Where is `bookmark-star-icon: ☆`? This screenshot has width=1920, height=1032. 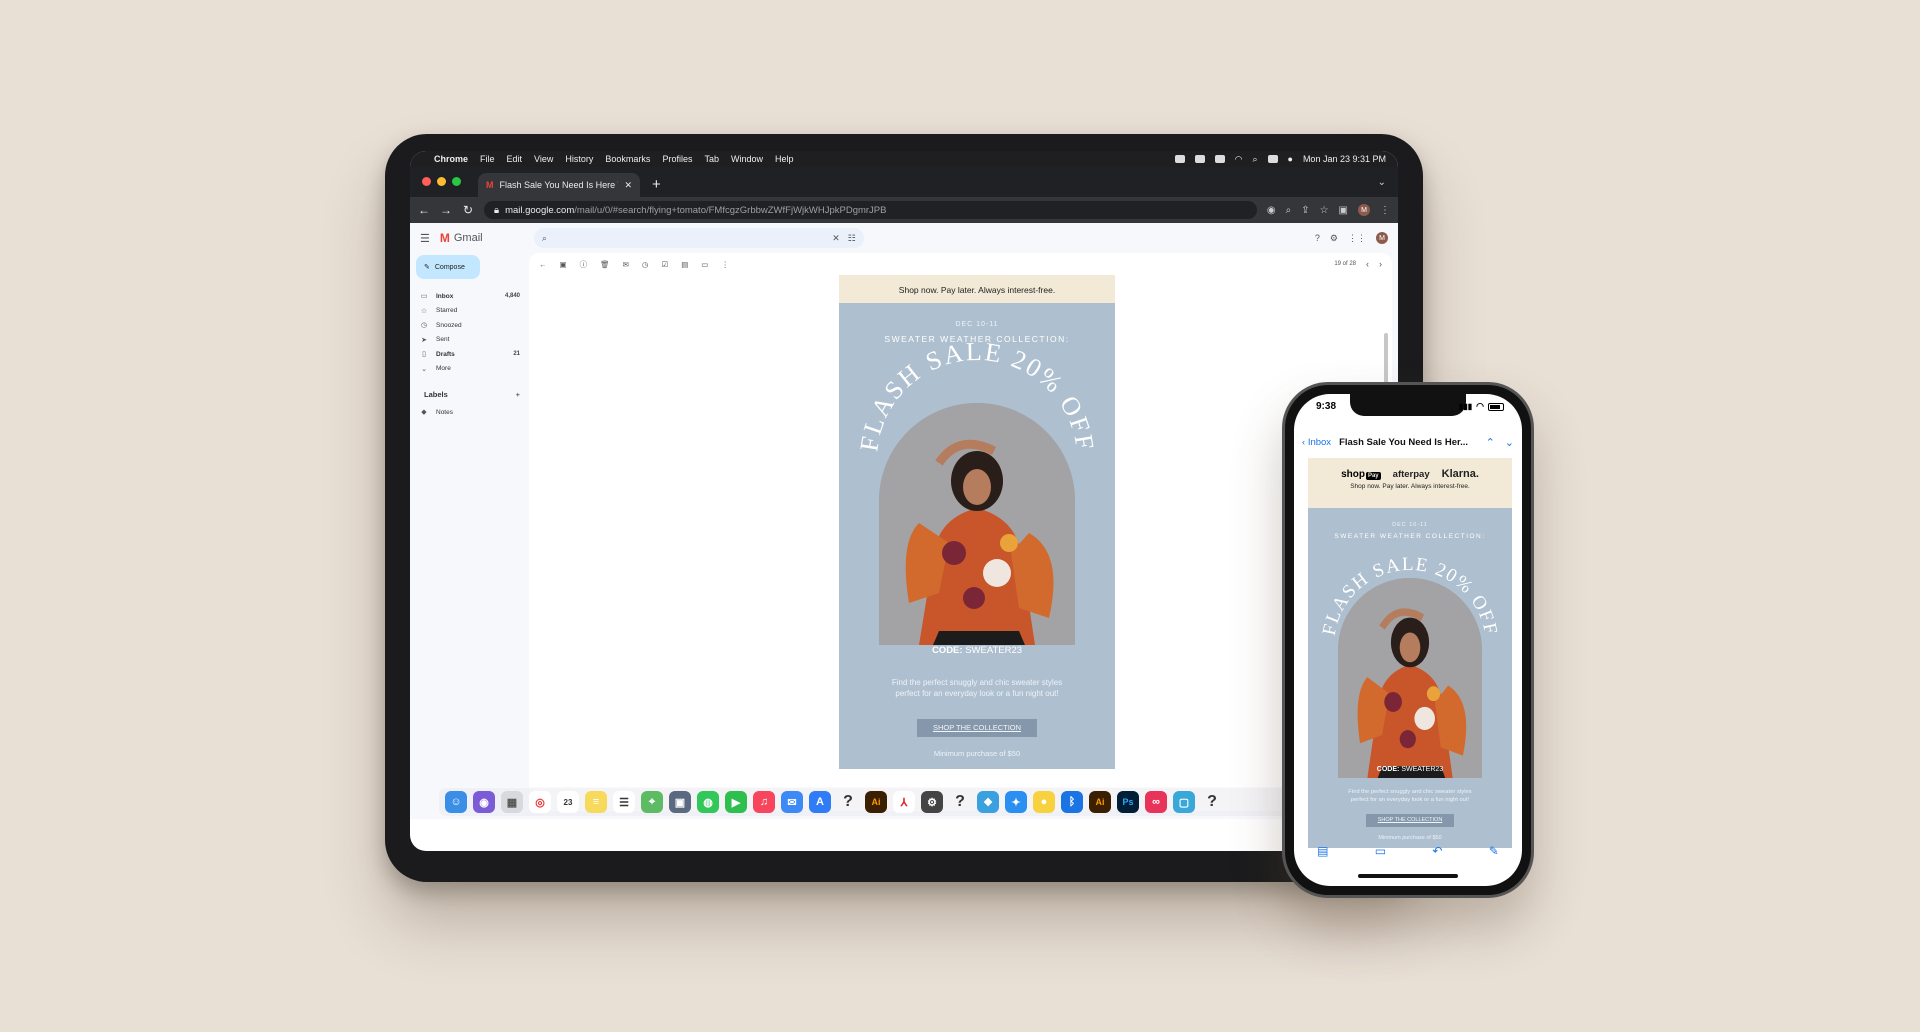
bookmark-star-icon: ☆ is located at coordinates (1324, 210).